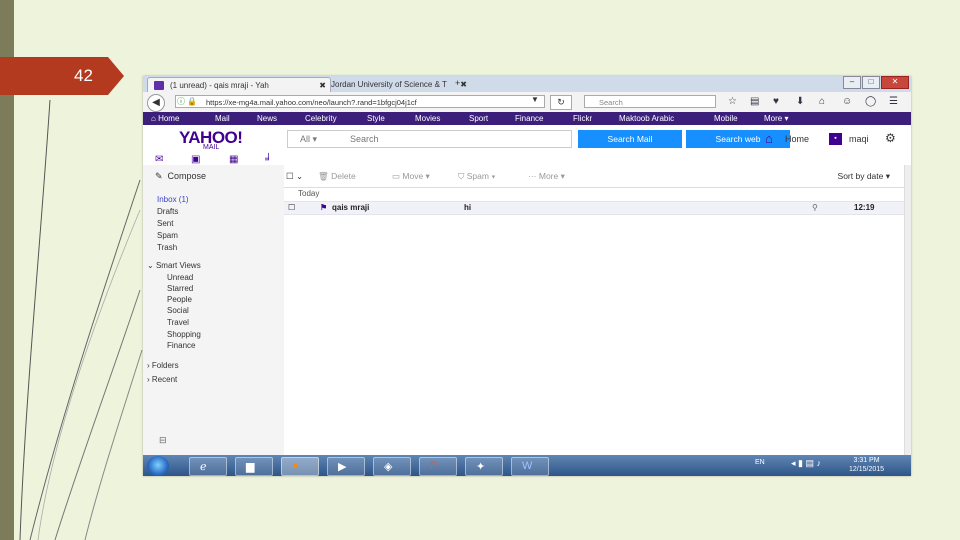 The height and width of the screenshot is (540, 960). What do you see at coordinates (162, 379) in the screenshot?
I see `recent-header: › Recent` at bounding box center [162, 379].